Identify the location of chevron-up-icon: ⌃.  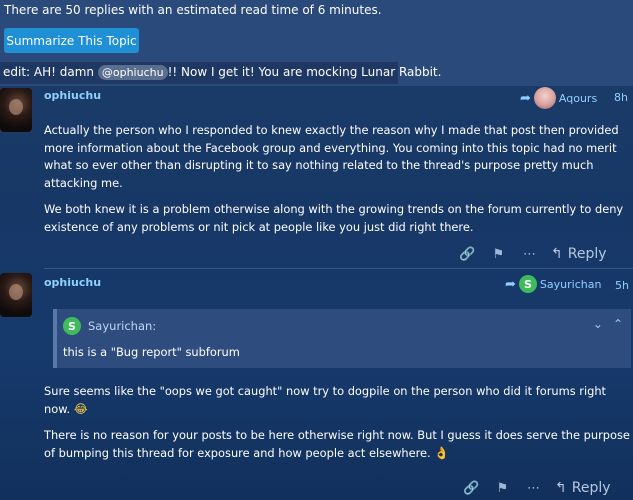
(618, 324).